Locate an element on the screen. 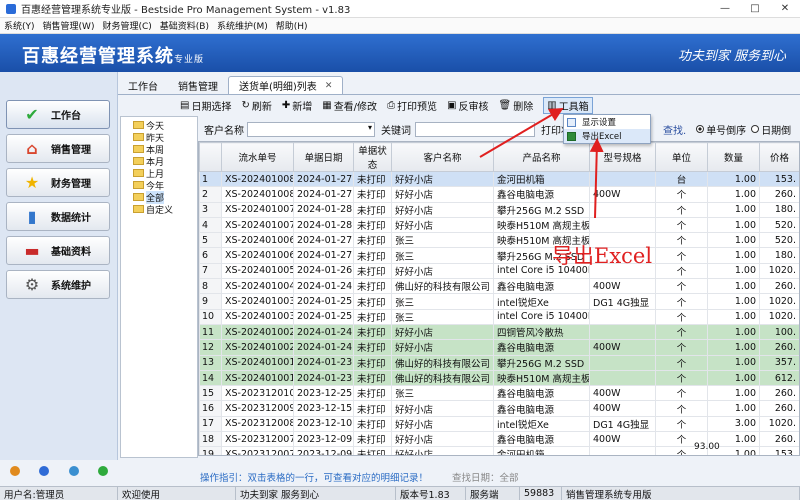 Image resolution: width=800 pixels, height=500 pixels. table-cell: 4 is located at coordinates (210, 225).